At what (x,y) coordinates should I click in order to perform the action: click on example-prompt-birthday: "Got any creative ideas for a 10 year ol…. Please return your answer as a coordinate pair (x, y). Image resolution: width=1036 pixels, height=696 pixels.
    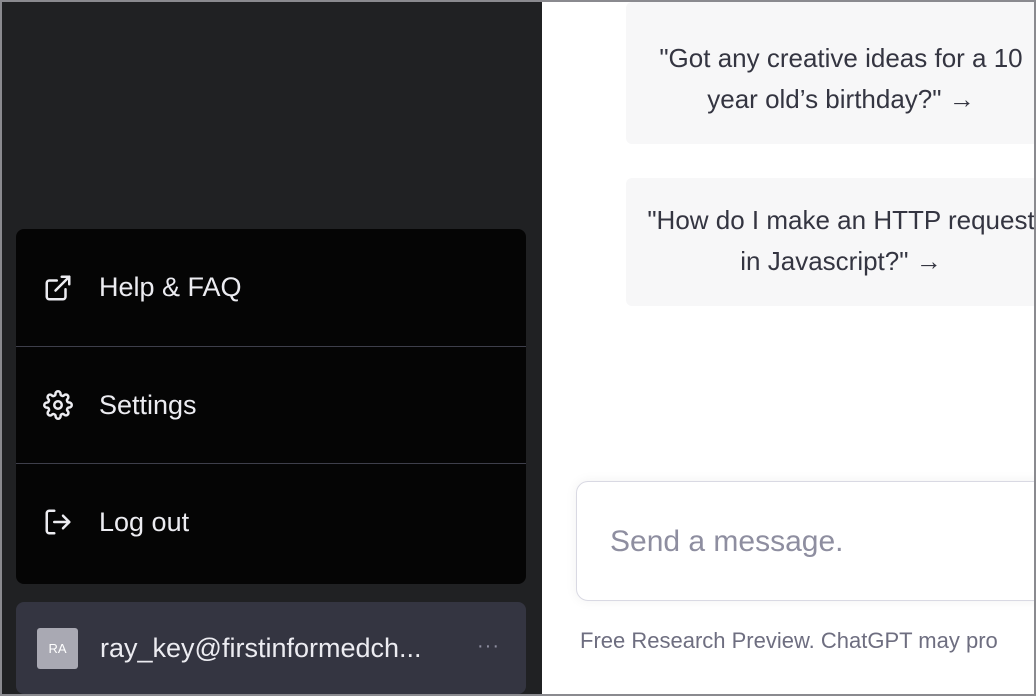
    Looking at the image, I should click on (830, 73).